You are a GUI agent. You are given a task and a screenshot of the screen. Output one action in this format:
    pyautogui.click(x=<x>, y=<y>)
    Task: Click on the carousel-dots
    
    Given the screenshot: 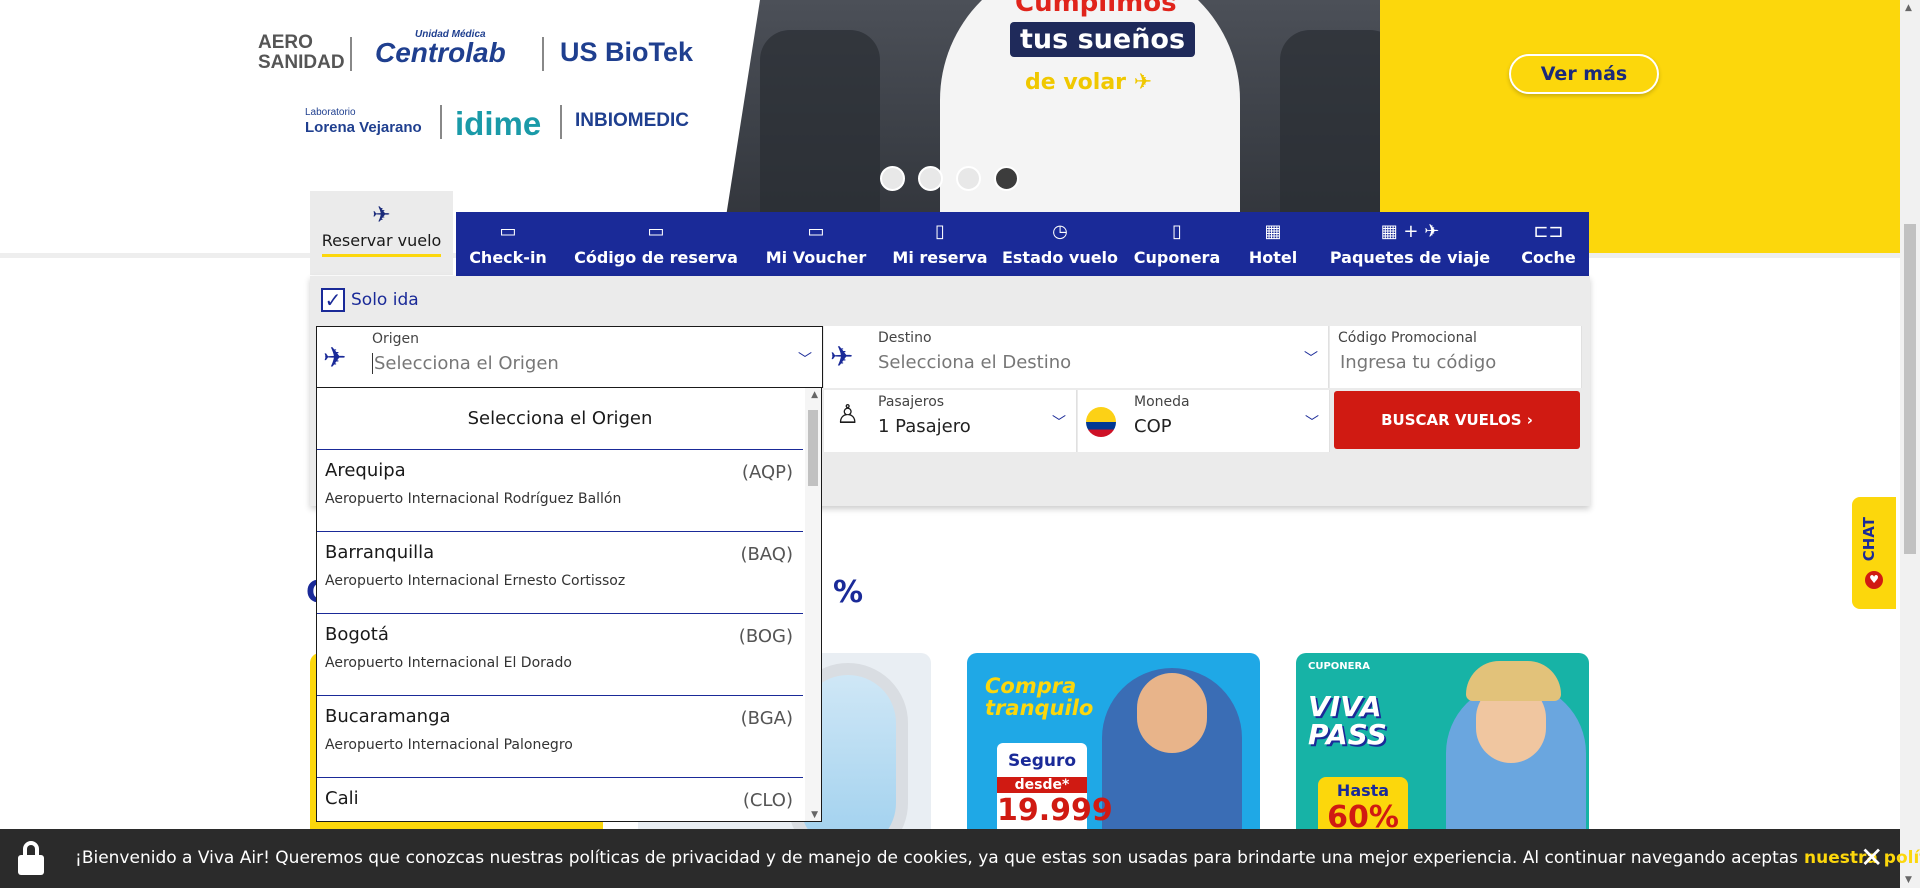 What is the action you would take?
    pyautogui.click(x=949, y=178)
    